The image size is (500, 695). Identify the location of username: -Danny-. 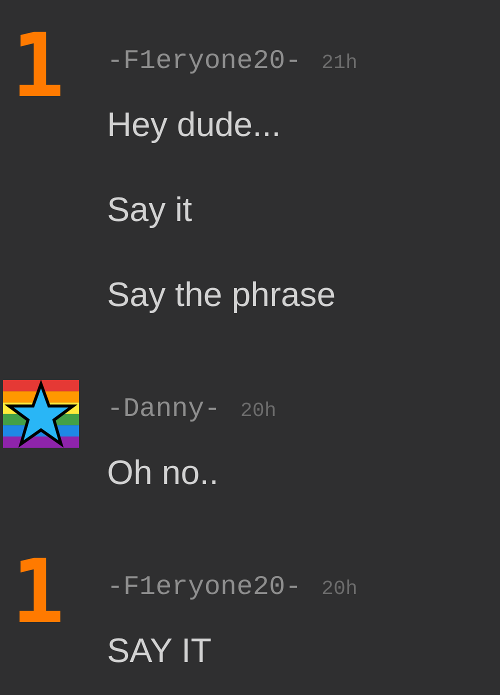
(163, 410).